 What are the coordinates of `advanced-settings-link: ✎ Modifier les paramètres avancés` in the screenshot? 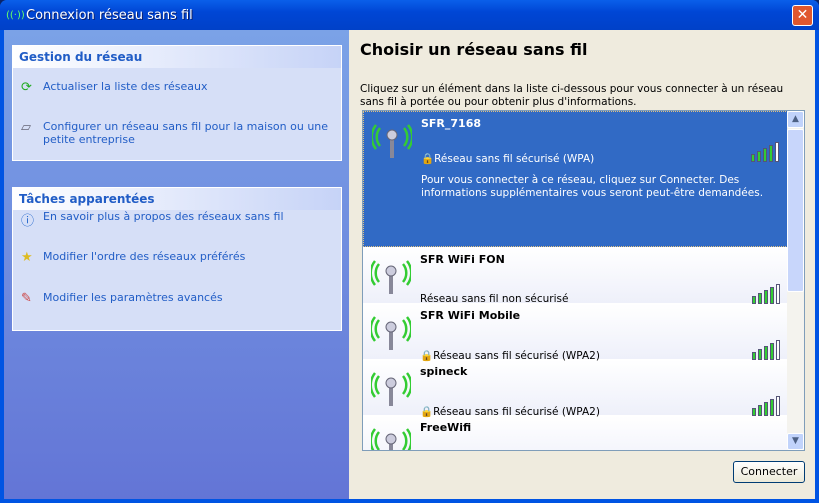 It's located at (176, 298).